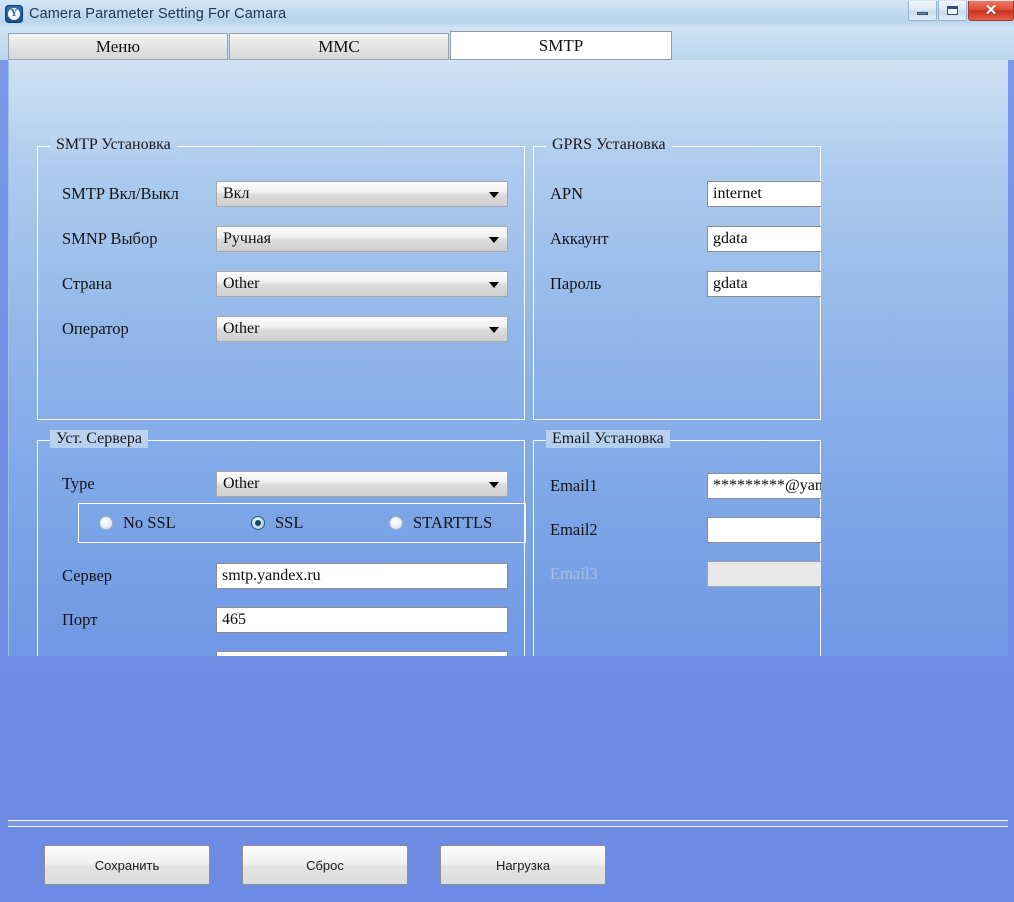 This screenshot has width=1014, height=902. What do you see at coordinates (764, 574) in the screenshot?
I see `input-email3` at bounding box center [764, 574].